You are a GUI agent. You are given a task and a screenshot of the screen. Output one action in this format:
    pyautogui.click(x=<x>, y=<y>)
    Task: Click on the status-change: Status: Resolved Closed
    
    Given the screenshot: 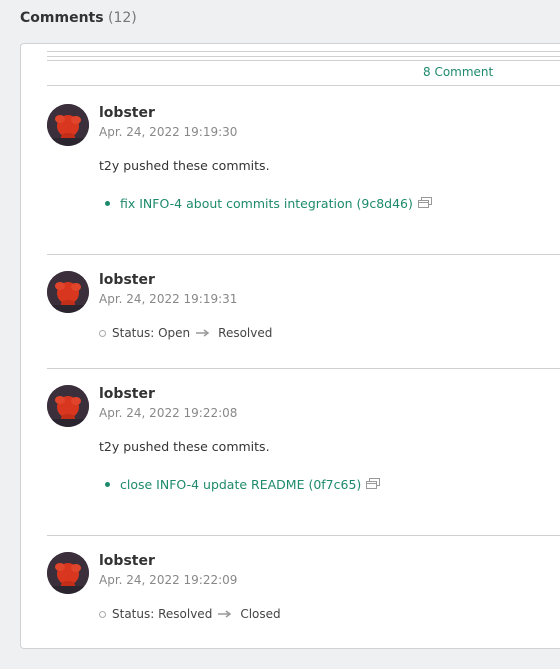 What is the action you would take?
    pyautogui.click(x=190, y=614)
    